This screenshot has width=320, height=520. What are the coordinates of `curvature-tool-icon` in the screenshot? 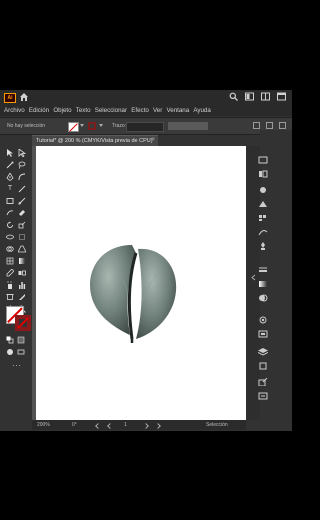 It's located at (22, 177).